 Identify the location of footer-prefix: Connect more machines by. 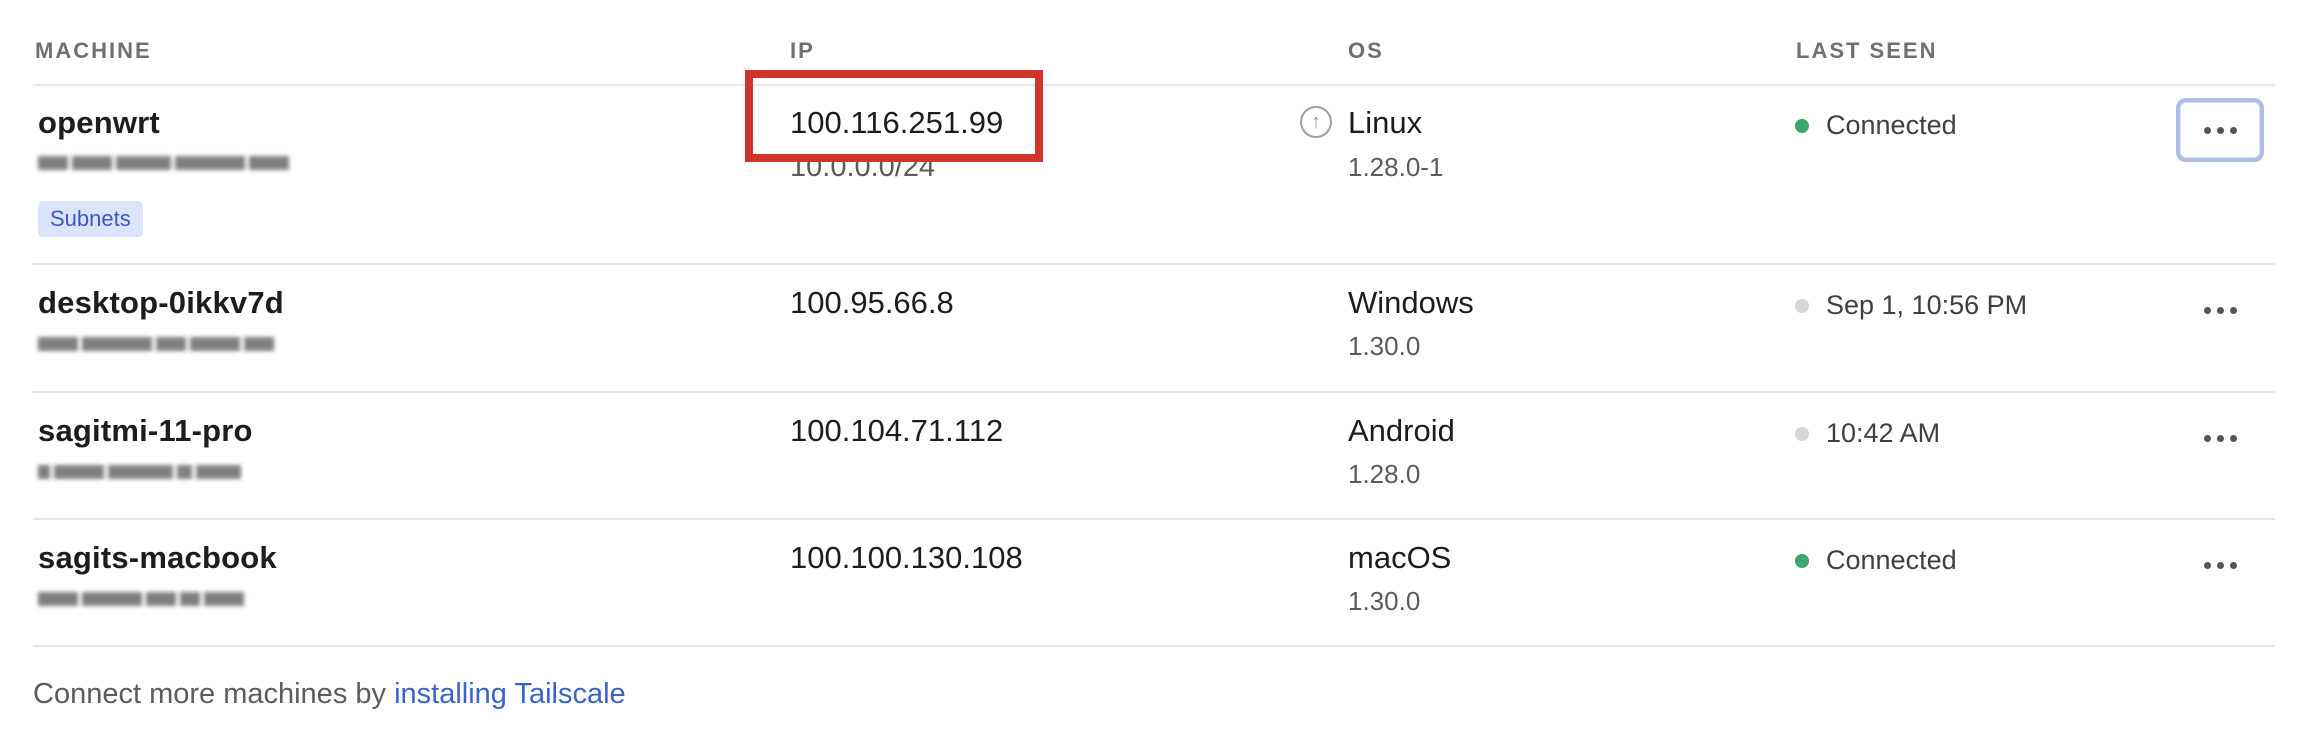
(214, 694).